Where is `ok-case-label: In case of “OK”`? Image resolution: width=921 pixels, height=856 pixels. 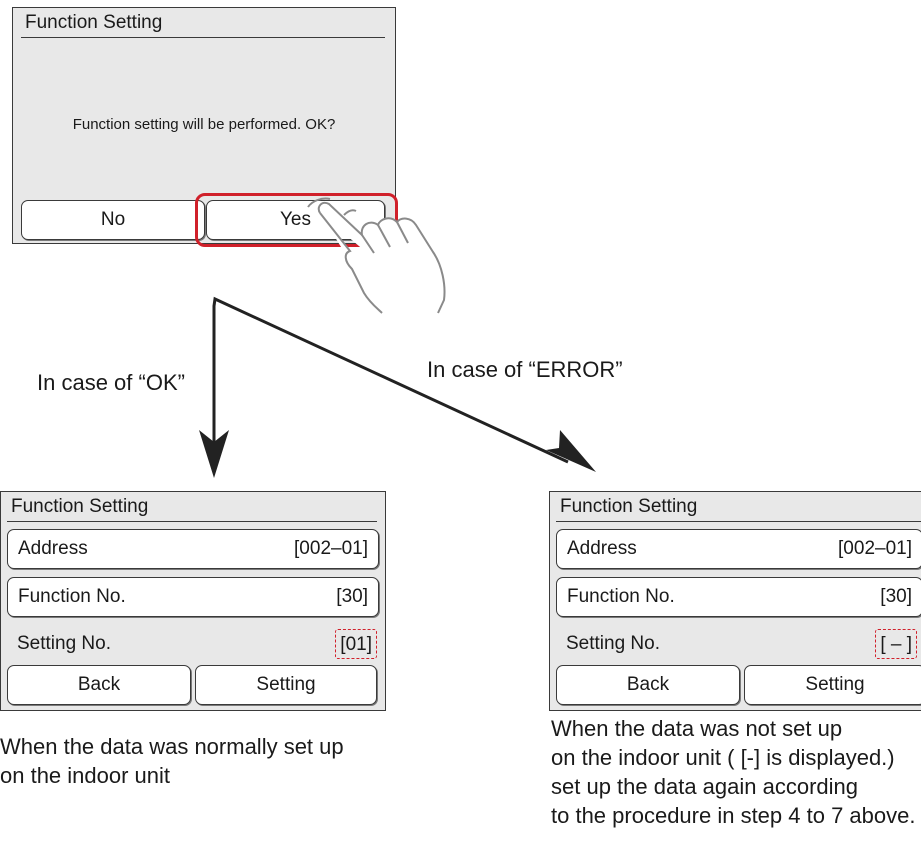
ok-case-label: In case of “OK” is located at coordinates (111, 382).